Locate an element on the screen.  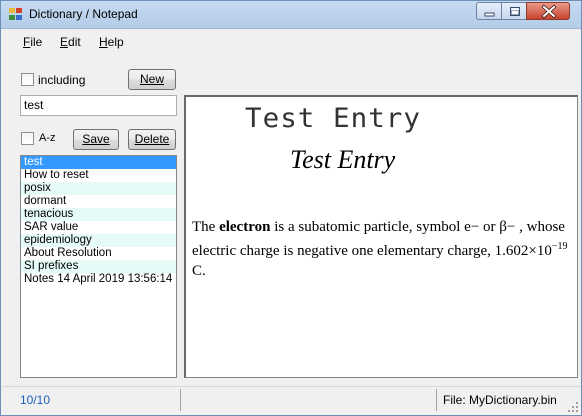
search-input: test is located at coordinates (98, 105).